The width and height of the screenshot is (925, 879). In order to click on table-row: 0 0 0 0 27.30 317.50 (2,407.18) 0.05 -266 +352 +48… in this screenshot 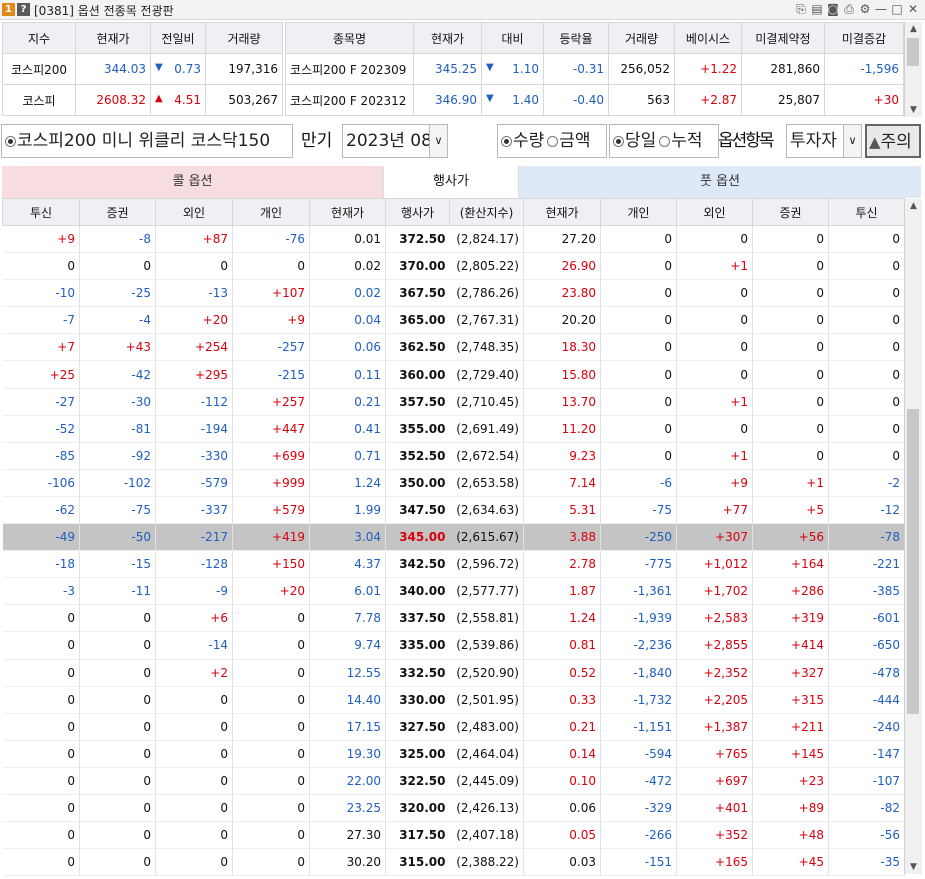, I will do `click(453, 835)`.